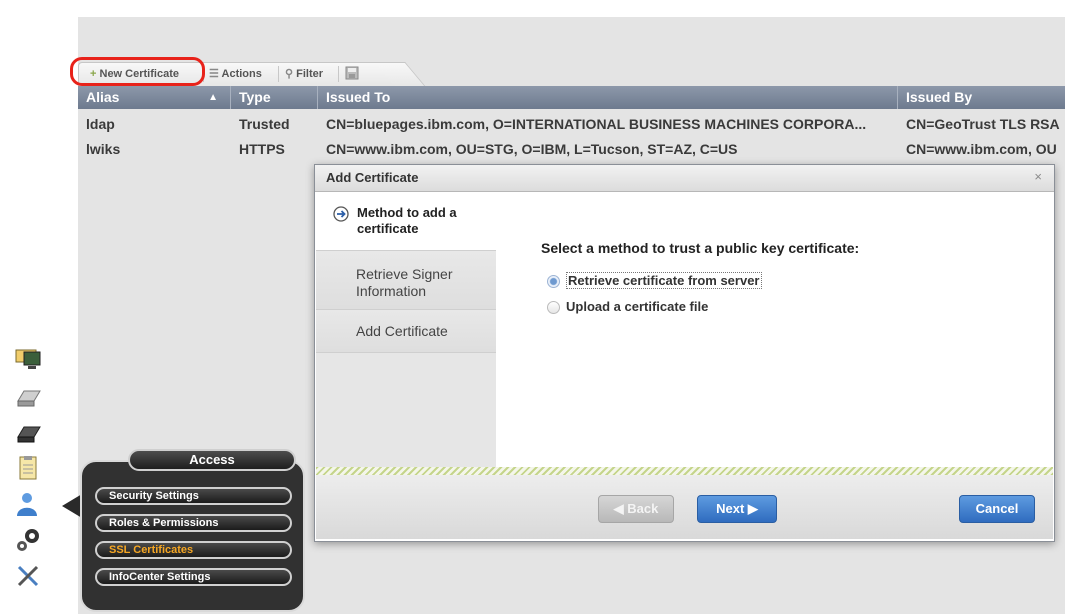 The width and height of the screenshot is (1065, 614). I want to click on actions-button: ☰ Actions, so click(235, 74).